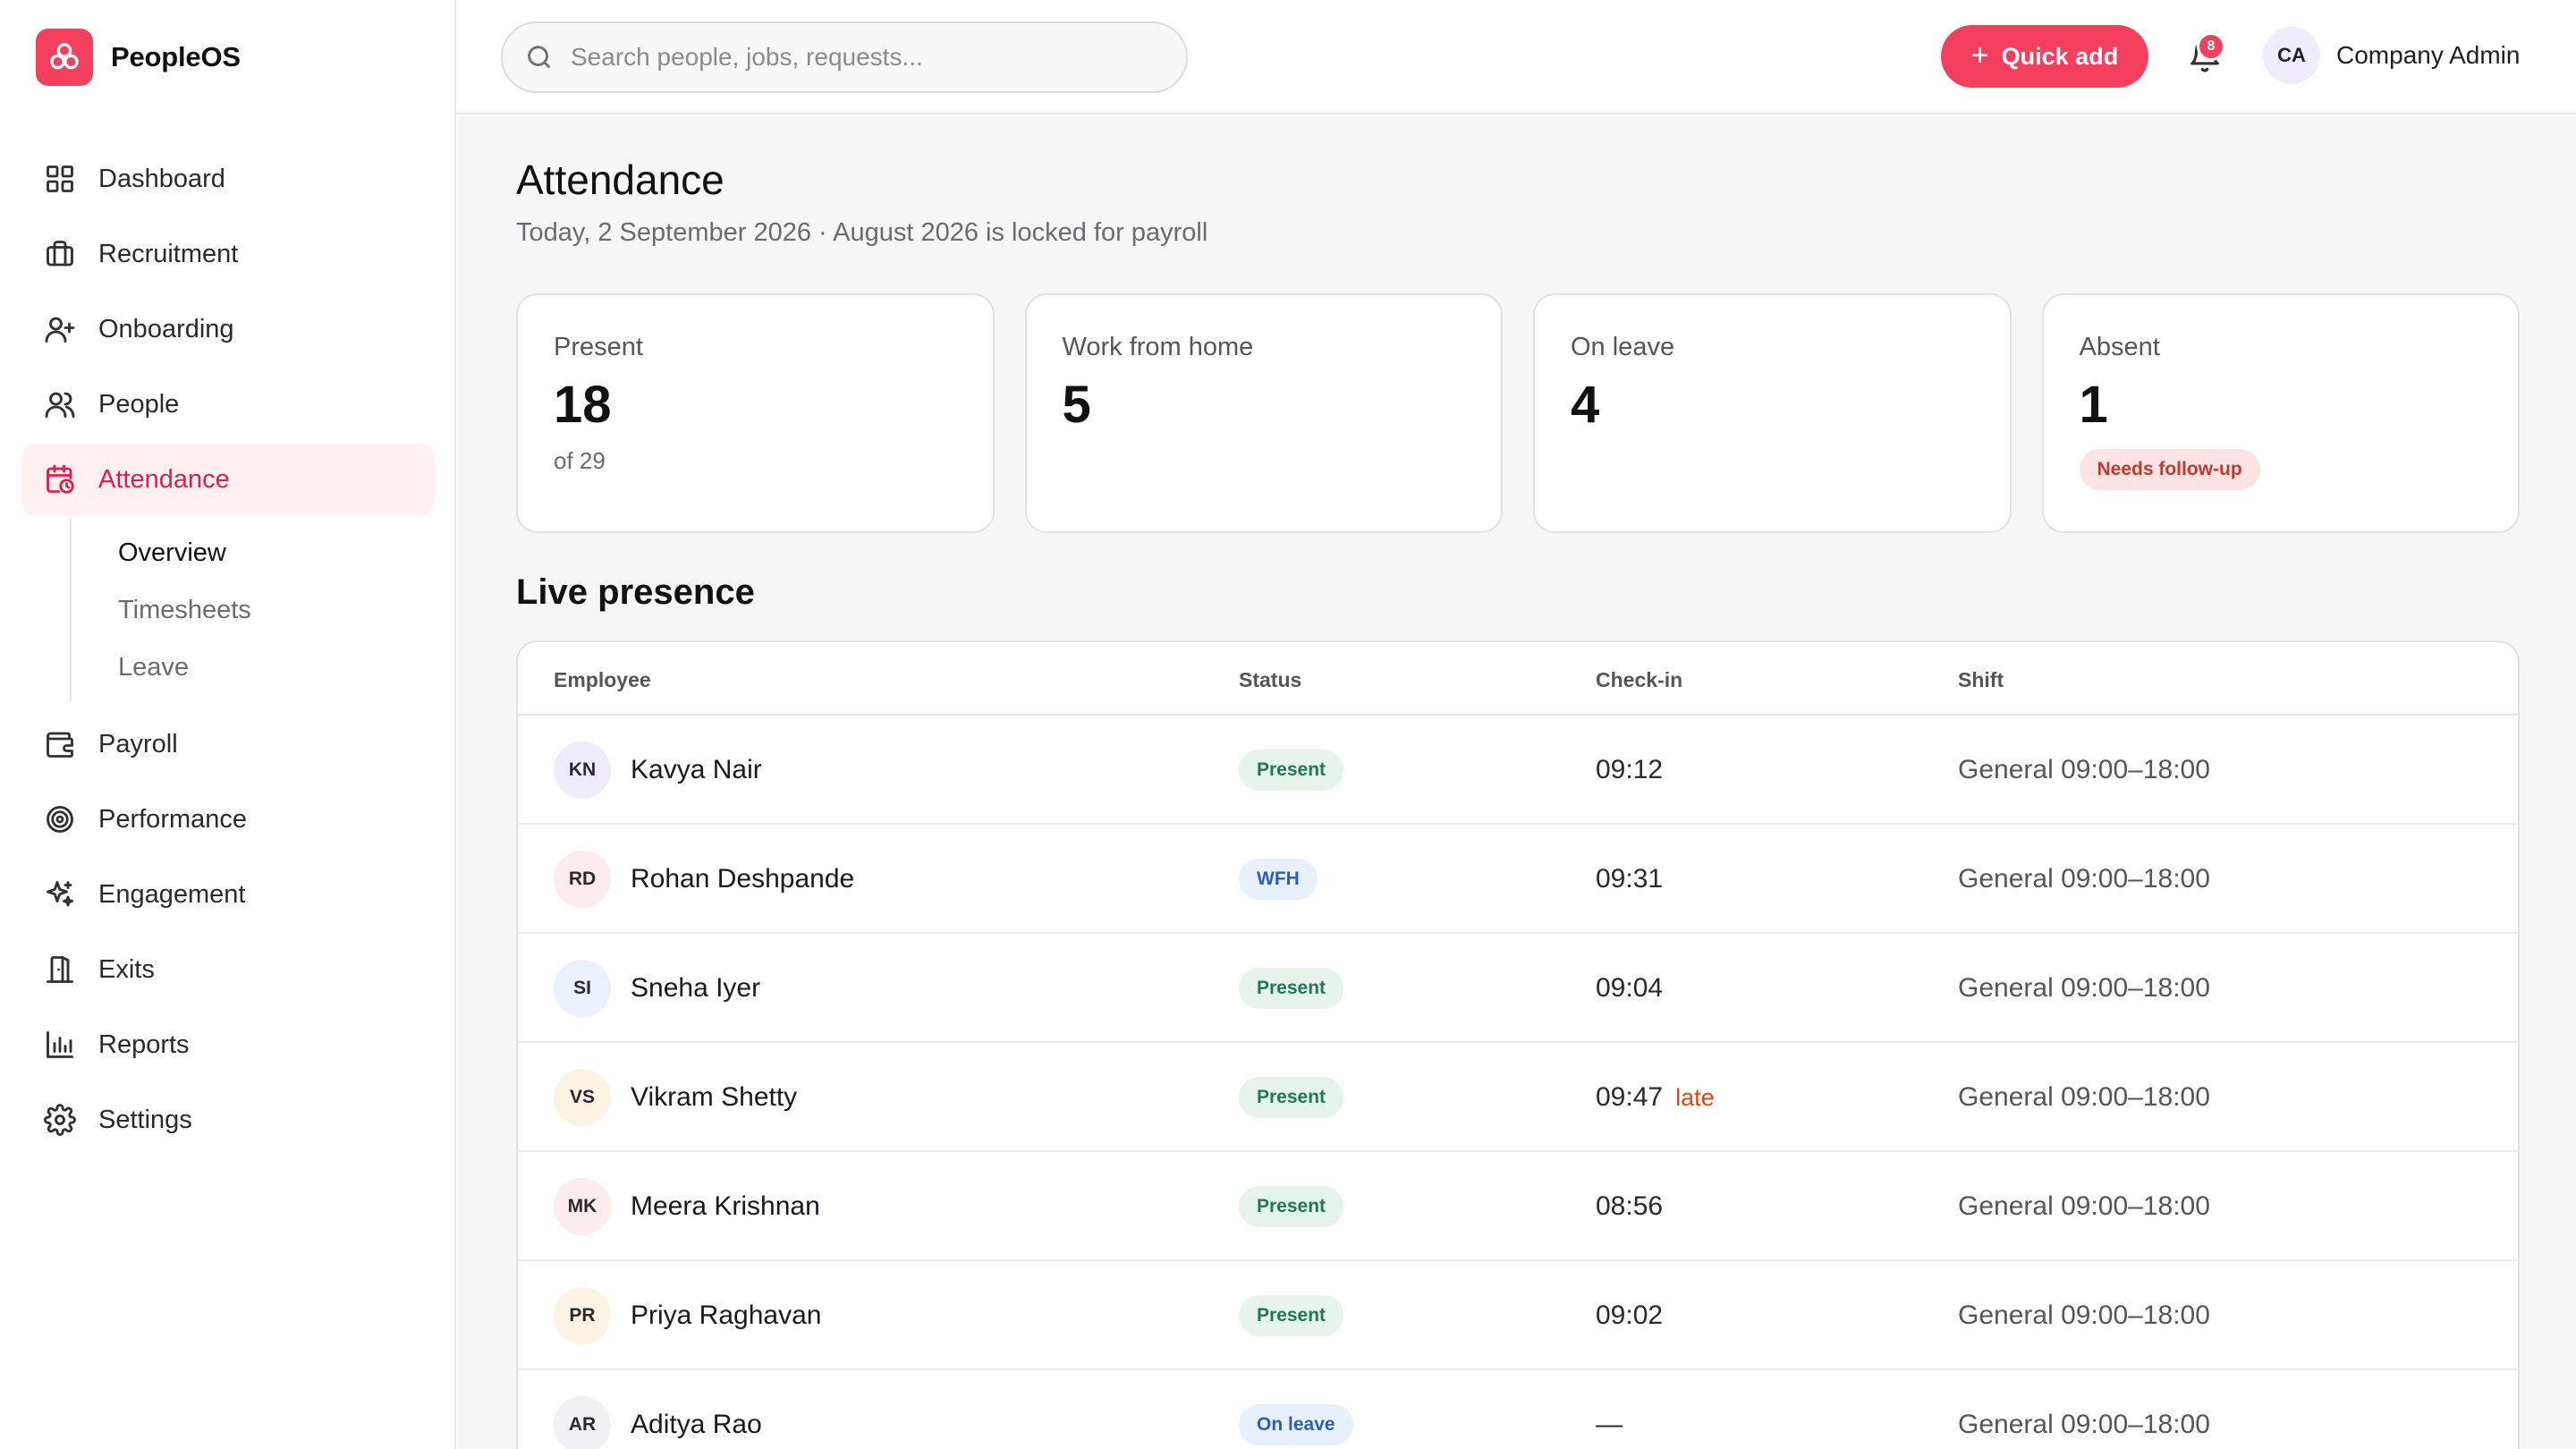  Describe the element at coordinates (1270, 680) in the screenshot. I see `column-header-status: Status` at that location.